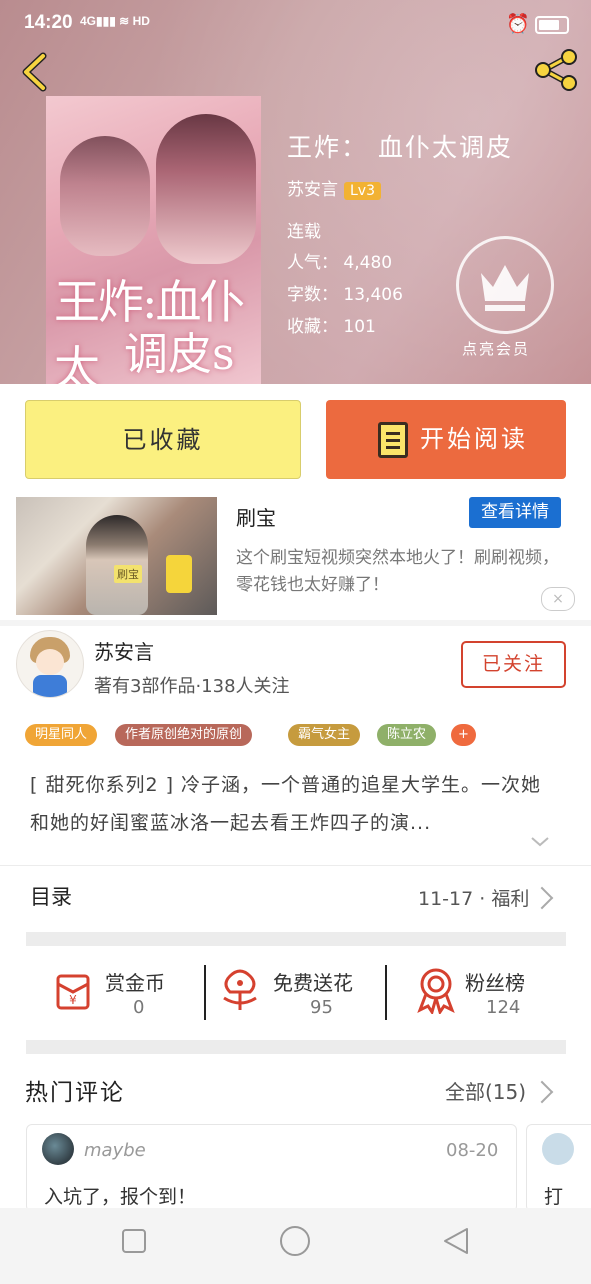 Image resolution: width=591 pixels, height=1284 pixels. Describe the element at coordinates (179, 574) in the screenshot. I see `ad-yellow-object` at that location.